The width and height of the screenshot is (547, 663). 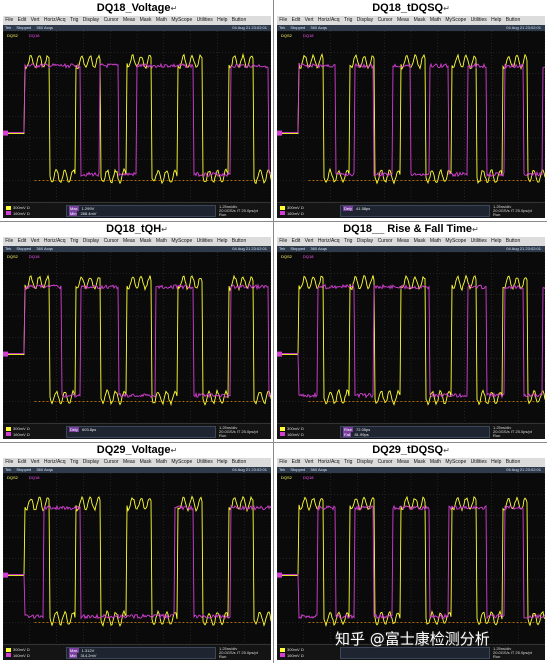 I want to click on measurement-readout: Max1.299VMin288.4mVHigh1.225VLow354.4mV, so click(x=141, y=211).